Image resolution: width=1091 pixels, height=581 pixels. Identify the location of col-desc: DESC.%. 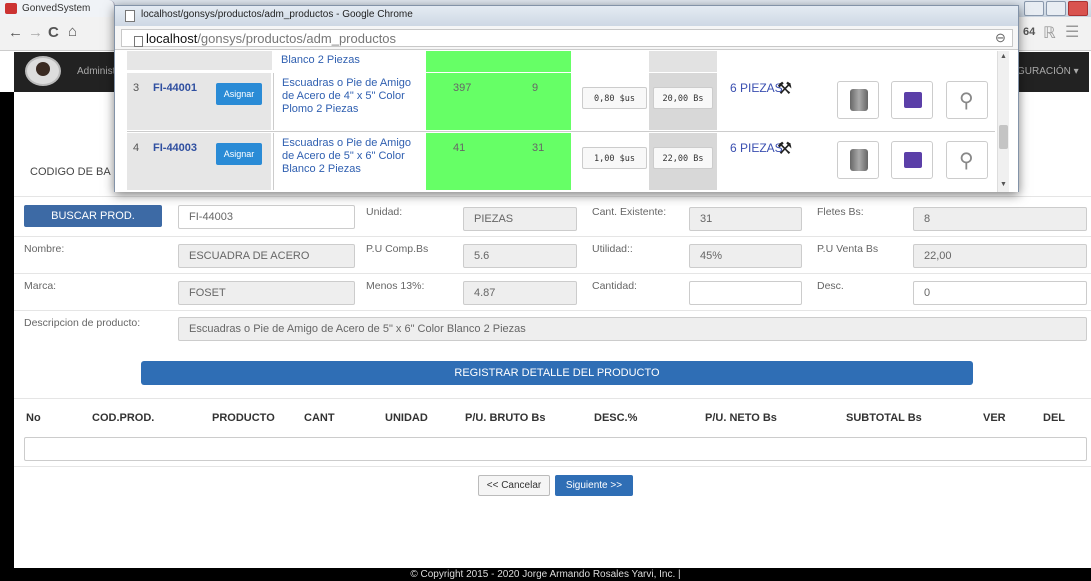
(616, 418).